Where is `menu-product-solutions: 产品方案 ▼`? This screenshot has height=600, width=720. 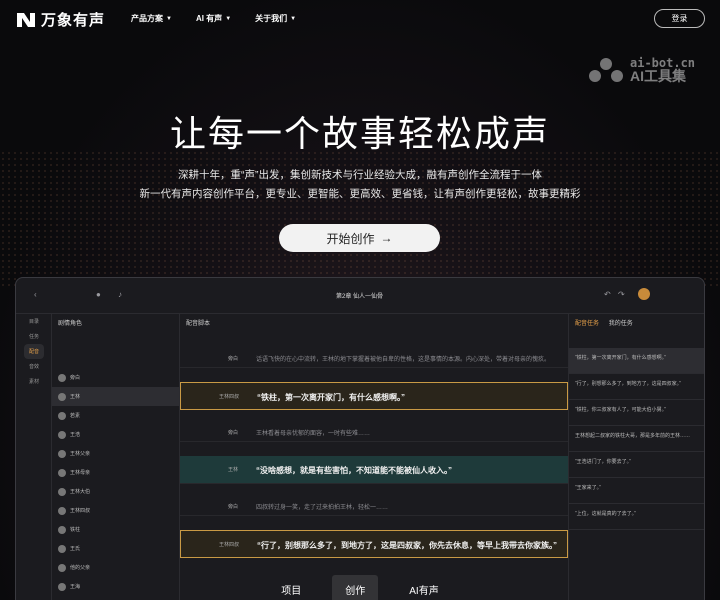 menu-product-solutions: 产品方案 ▼ is located at coordinates (151, 18).